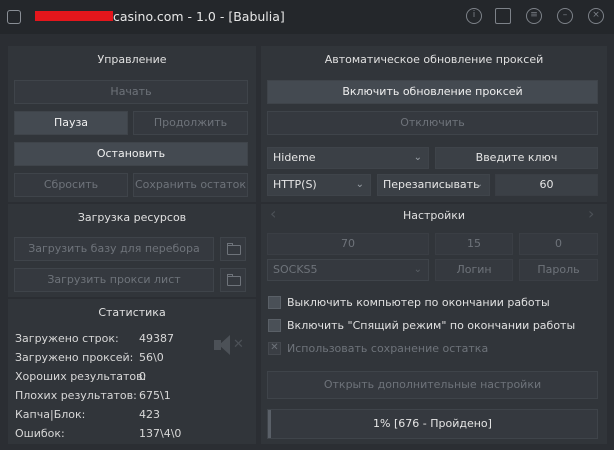  I want to click on retries-input: 0, so click(558, 244).